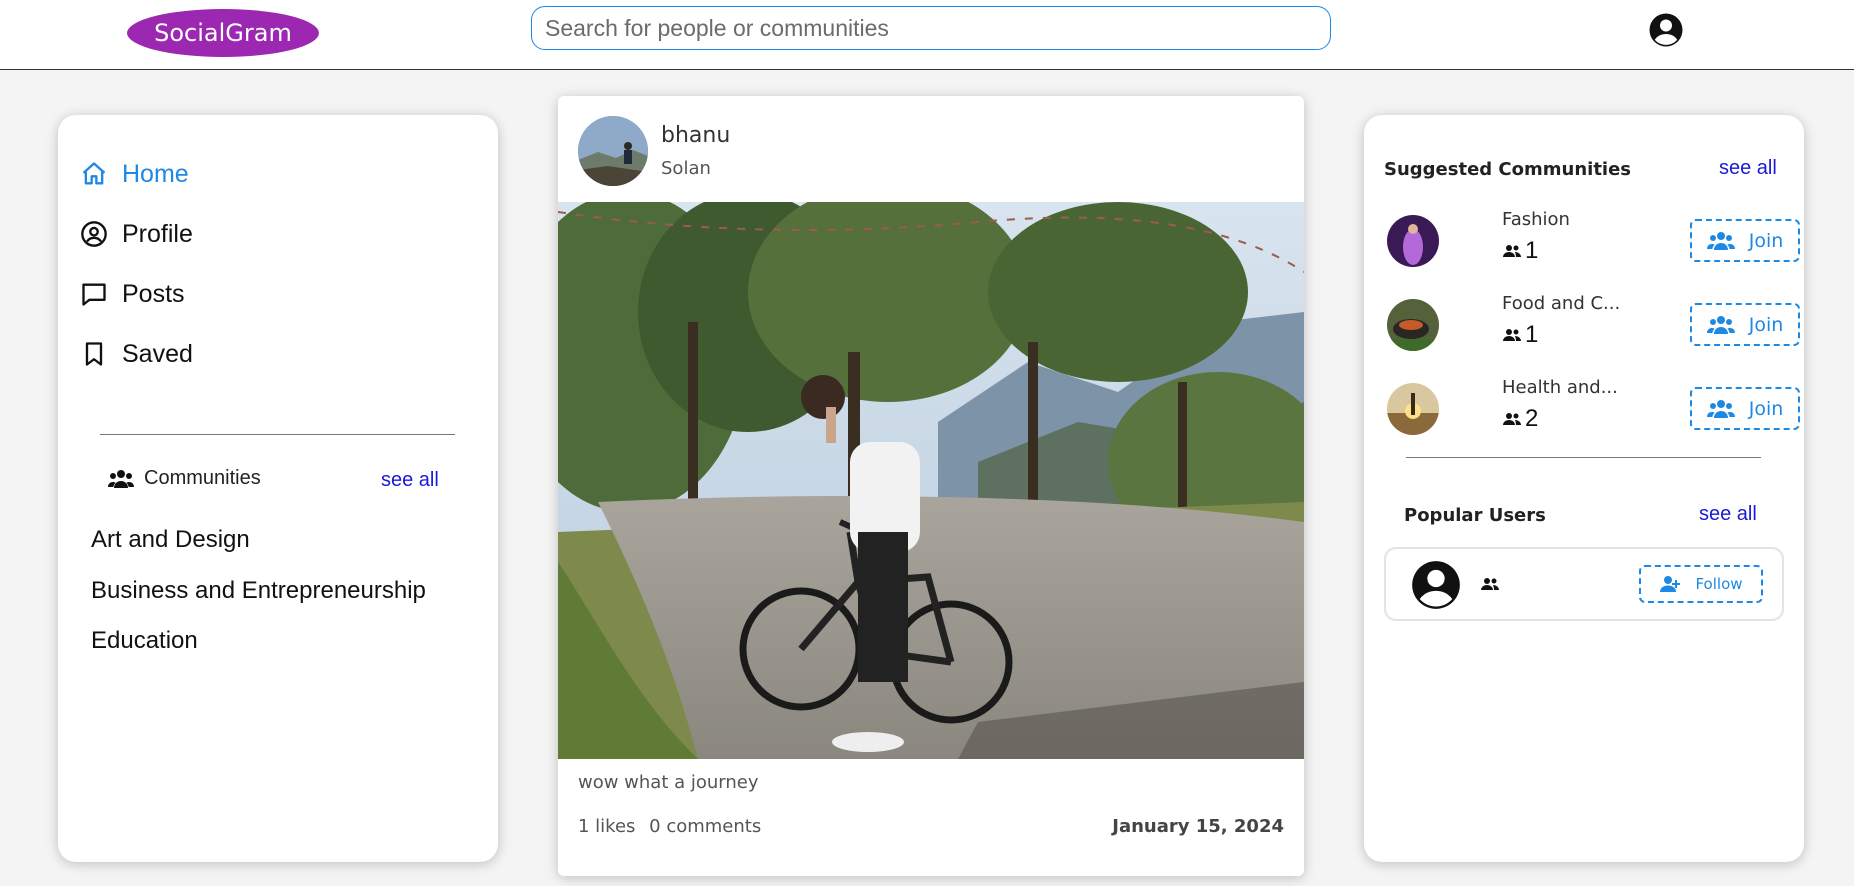  I want to click on nav-item-home: Home, so click(134, 174).